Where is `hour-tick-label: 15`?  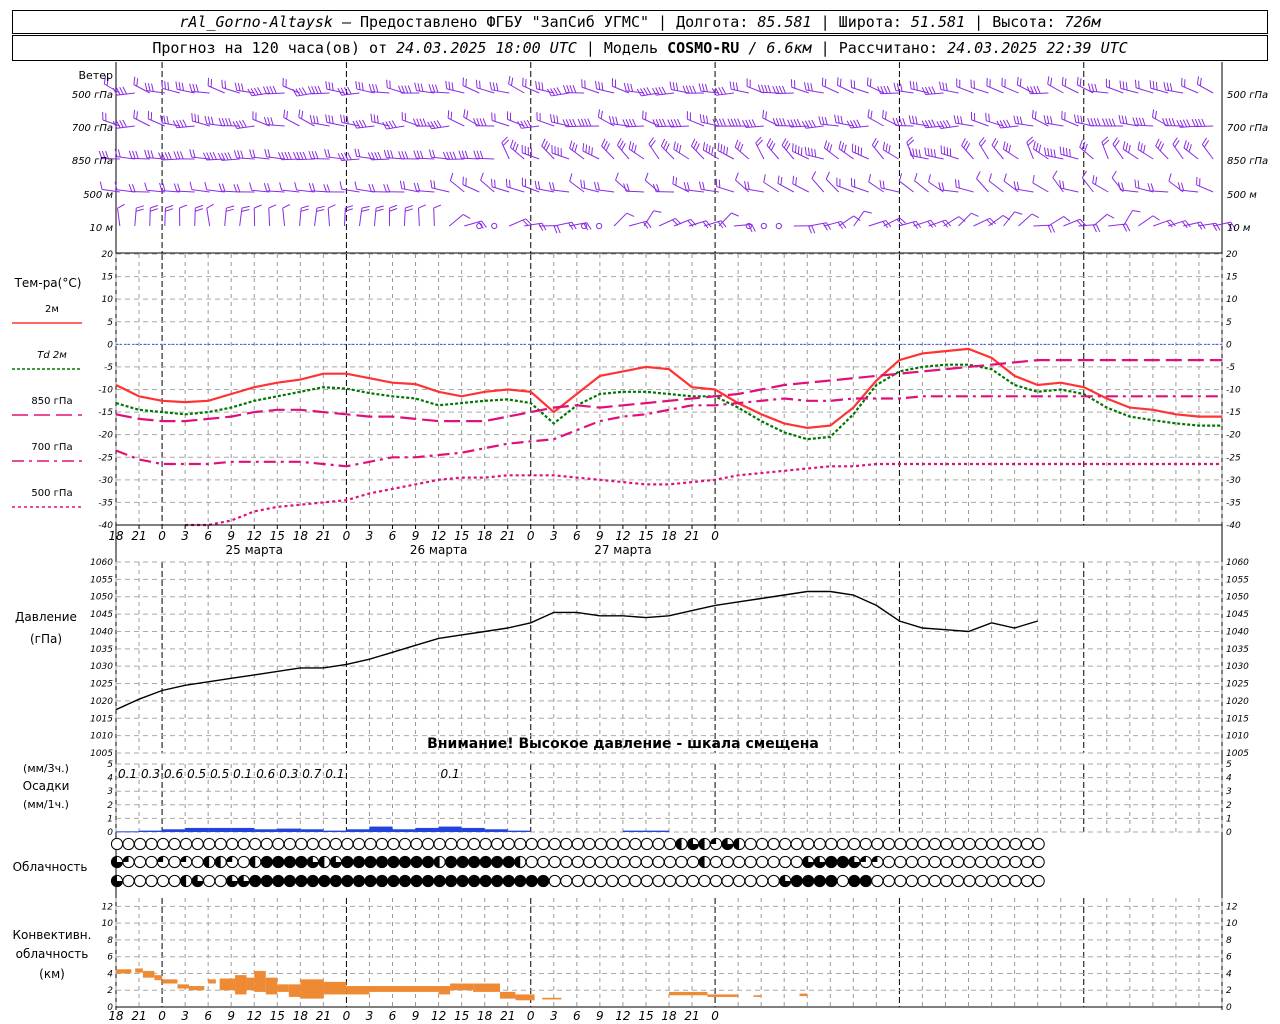
hour-tick-label: 15 is located at coordinates (461, 536).